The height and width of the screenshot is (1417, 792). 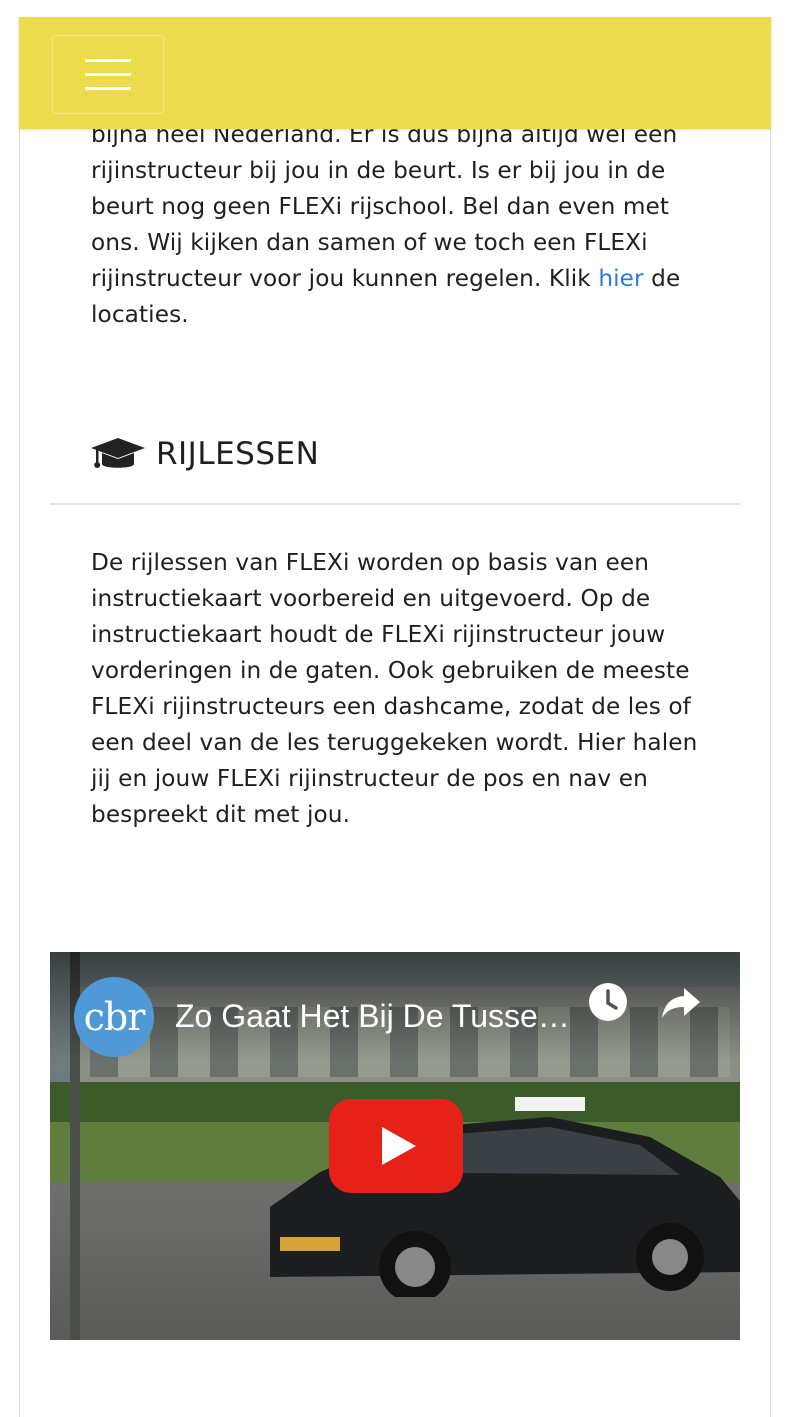 I want to click on car-image, so click(x=505, y=1197).